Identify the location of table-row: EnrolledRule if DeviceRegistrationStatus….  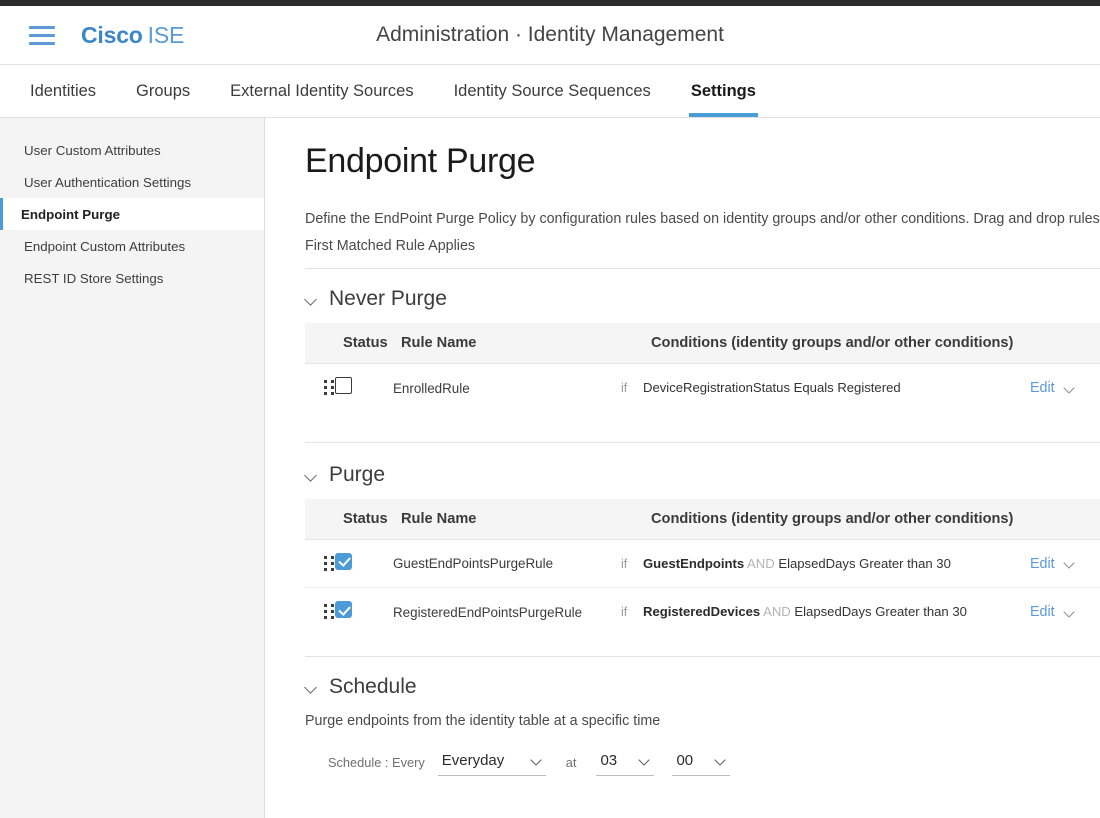
(702, 388).